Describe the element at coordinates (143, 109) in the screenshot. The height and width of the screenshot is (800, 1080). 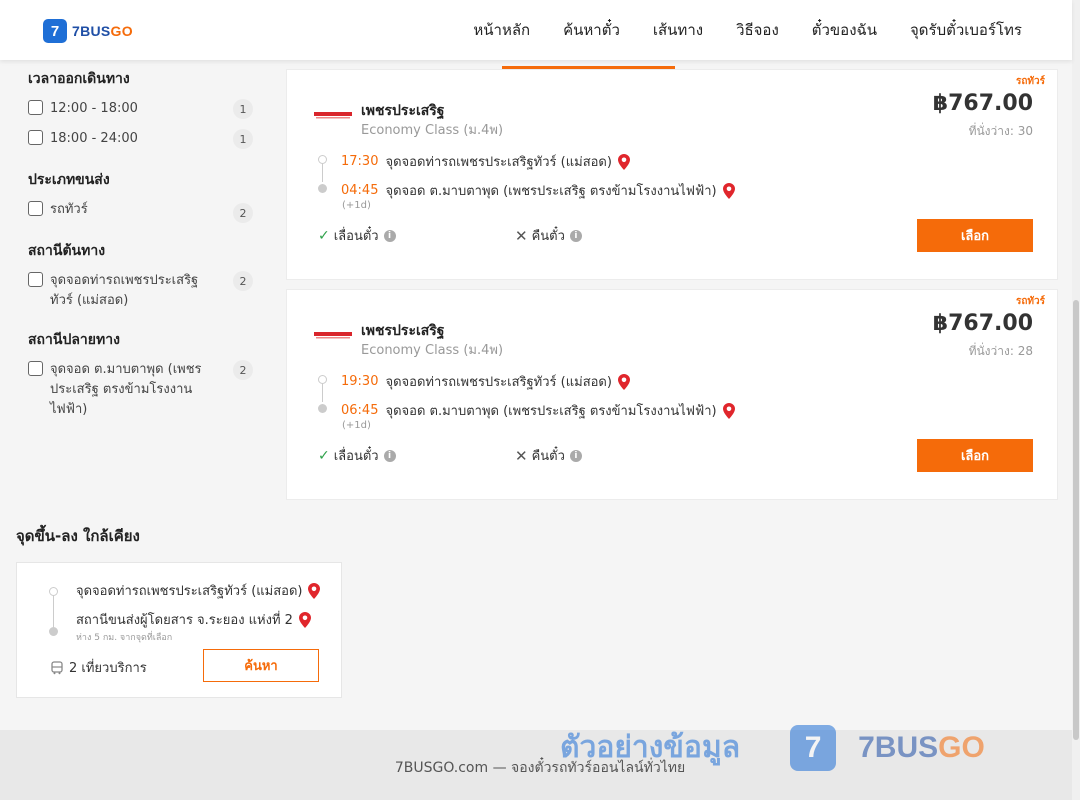
I see `filter-option: 12:00 - 18:00 1` at that location.